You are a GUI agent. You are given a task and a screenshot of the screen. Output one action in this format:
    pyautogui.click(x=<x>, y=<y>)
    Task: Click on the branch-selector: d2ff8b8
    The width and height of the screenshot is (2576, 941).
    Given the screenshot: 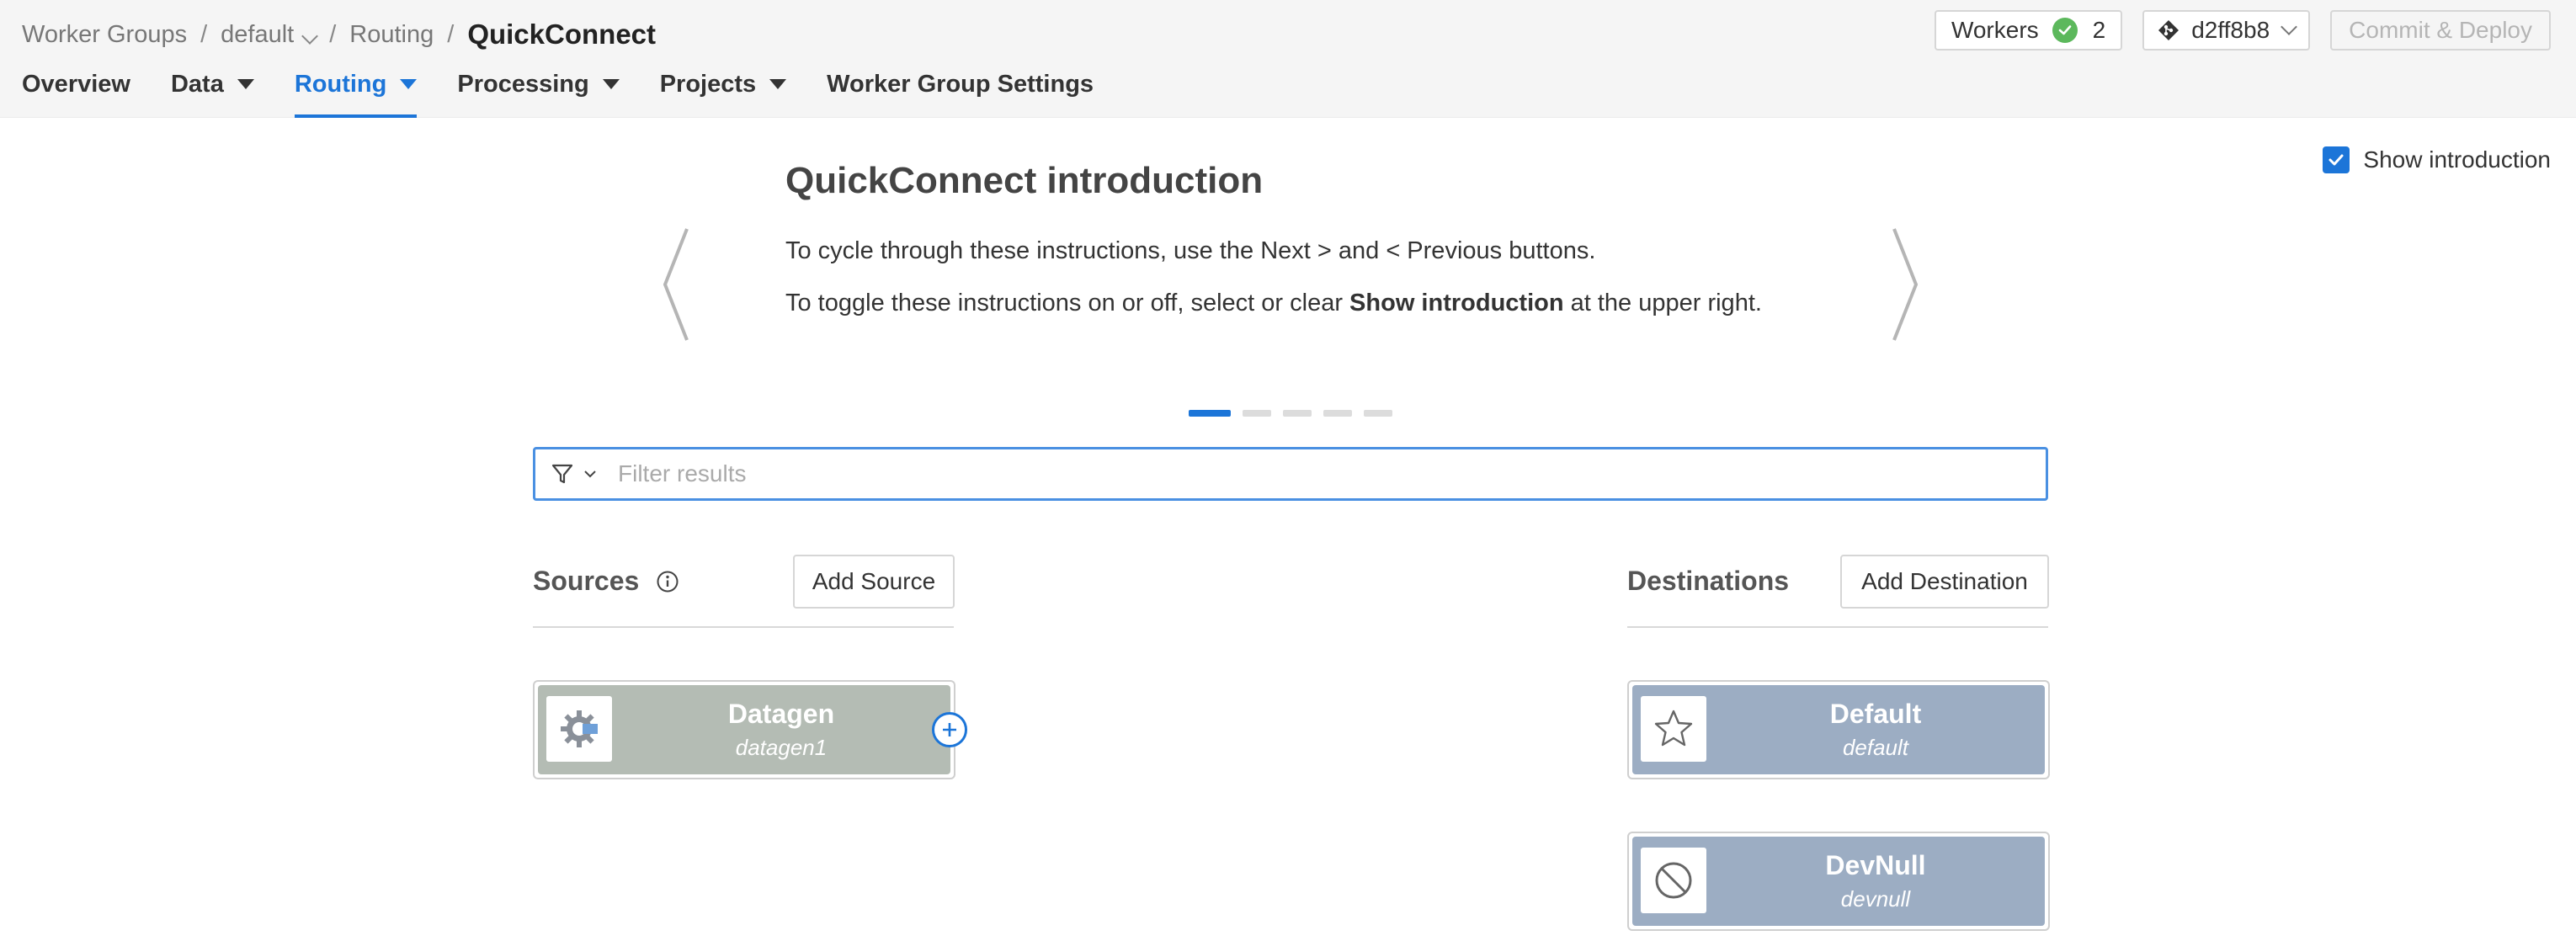 What is the action you would take?
    pyautogui.click(x=2226, y=30)
    